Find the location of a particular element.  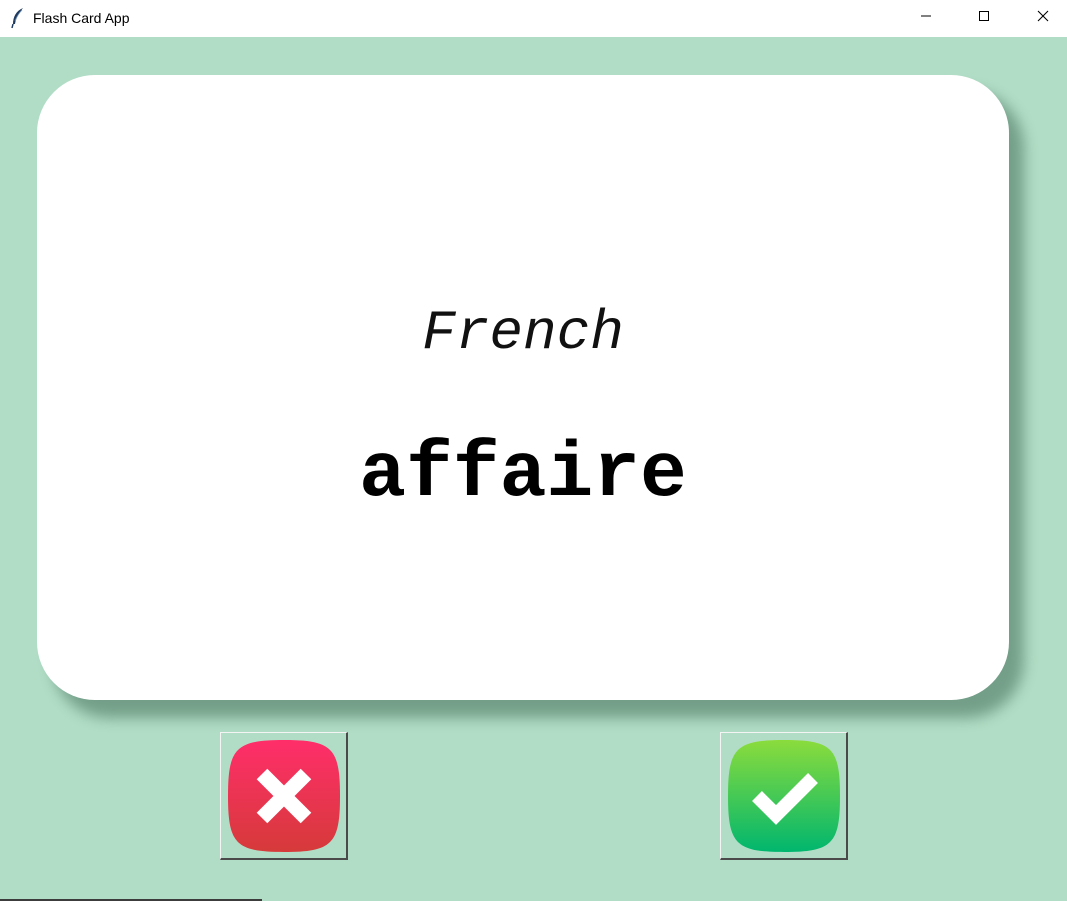

close-button is located at coordinates (1043, 18).